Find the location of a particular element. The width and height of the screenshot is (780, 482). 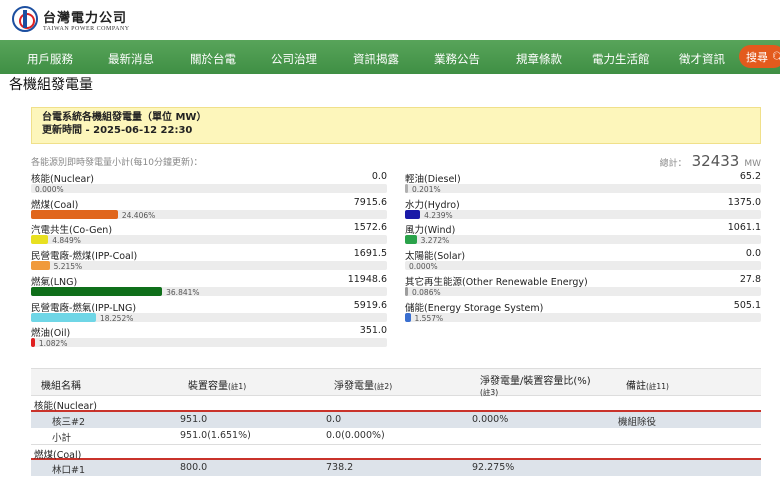

energy-bar-solar: 太陽能(Solar) 0.0 0.000% is located at coordinates (583, 261).